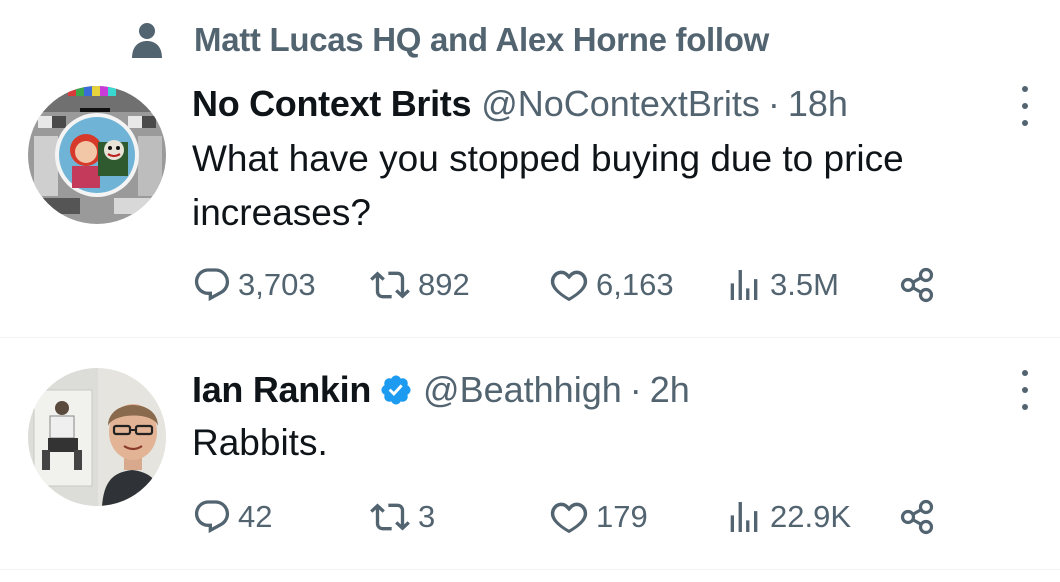 The height and width of the screenshot is (582, 1060). Describe the element at coordinates (255, 516) in the screenshot. I see `reply-count: 42` at that location.